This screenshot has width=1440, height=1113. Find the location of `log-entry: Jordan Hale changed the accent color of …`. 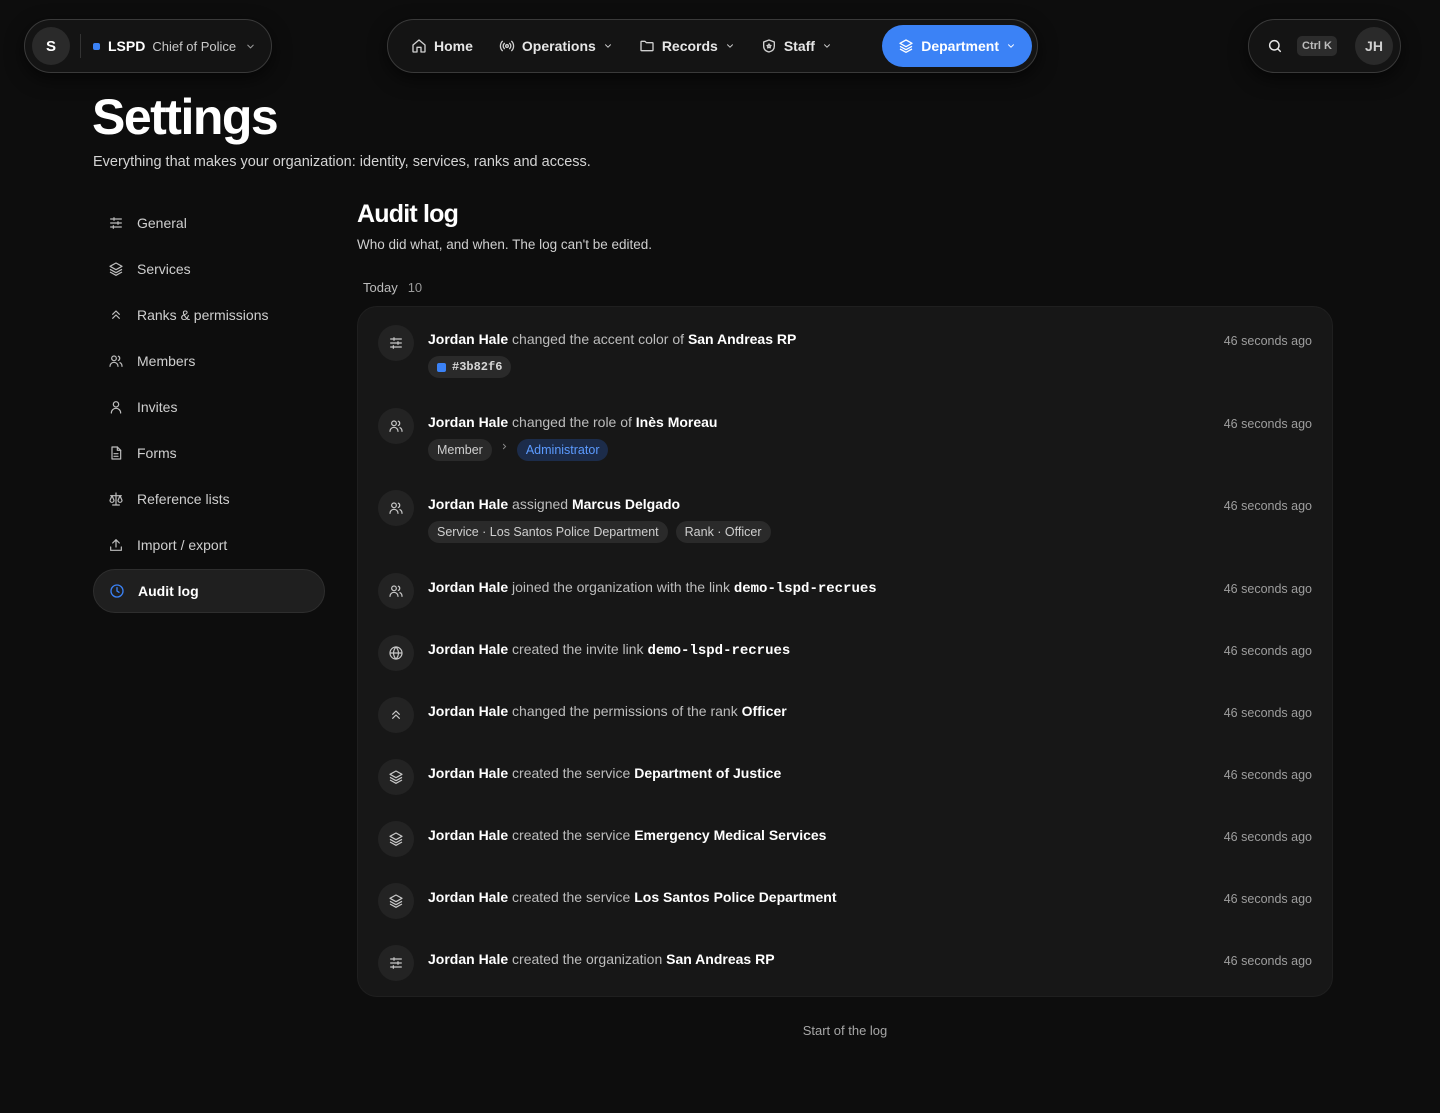

log-entry: Jordan Hale changed the accent color of … is located at coordinates (845, 351).